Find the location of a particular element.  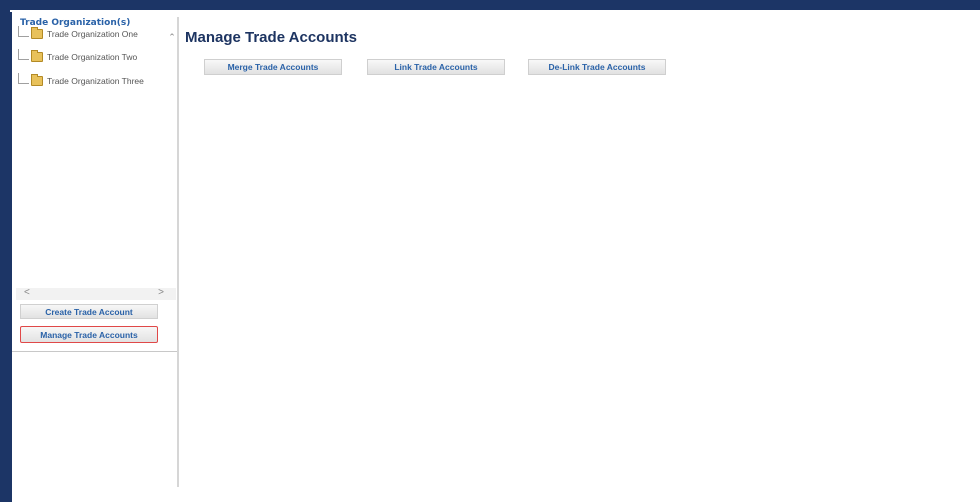

chevron-right-icon: > is located at coordinates (161, 292).